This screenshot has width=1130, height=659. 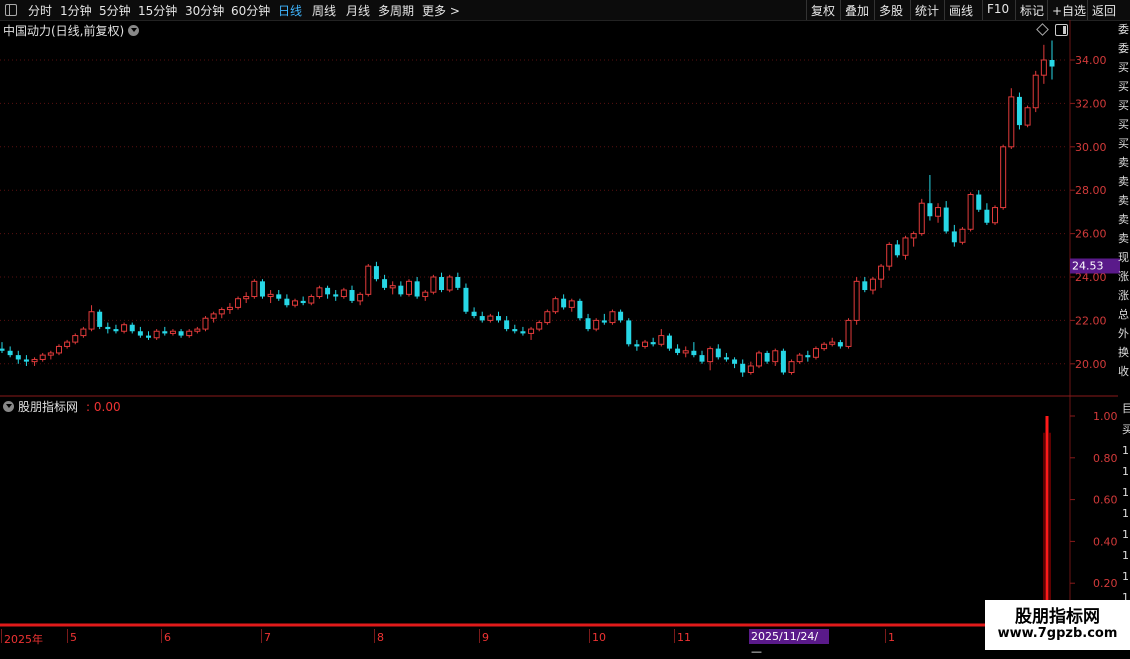 What do you see at coordinates (927, 10) in the screenshot?
I see `toolbar-button: 统计` at bounding box center [927, 10].